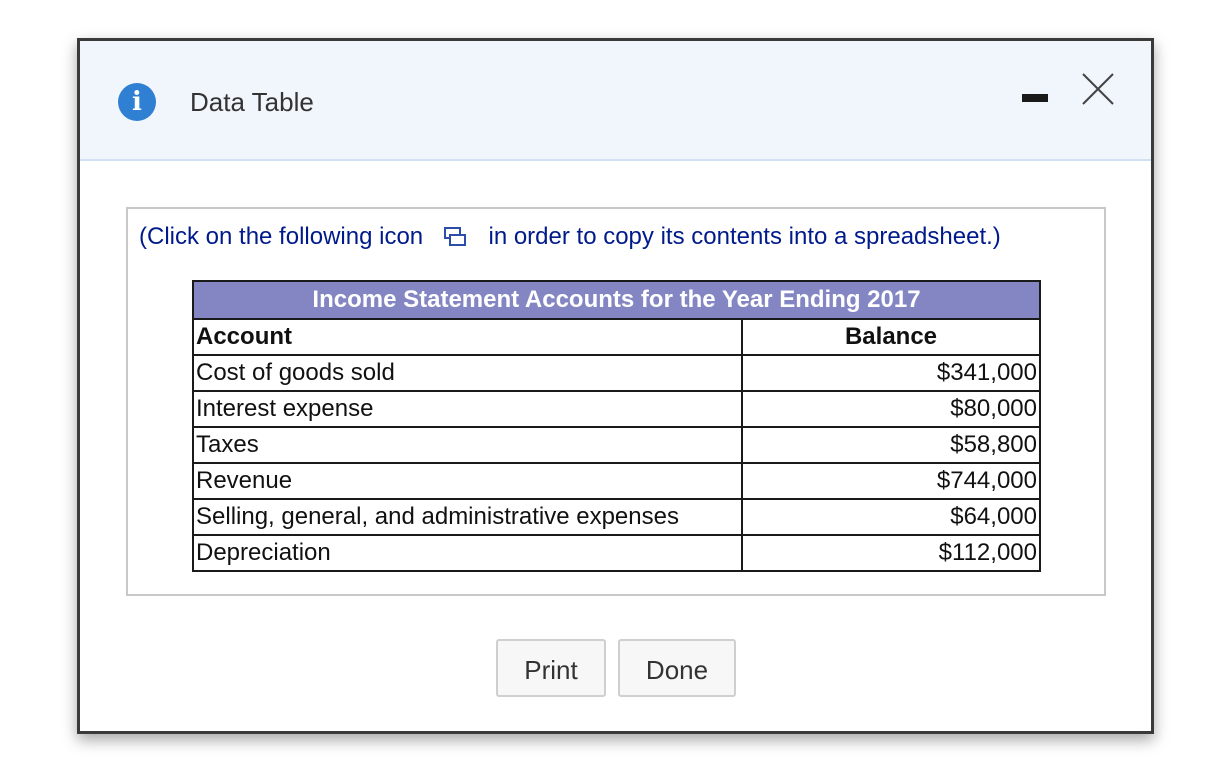  What do you see at coordinates (891, 481) in the screenshot?
I see `balance-cell: $744,000` at bounding box center [891, 481].